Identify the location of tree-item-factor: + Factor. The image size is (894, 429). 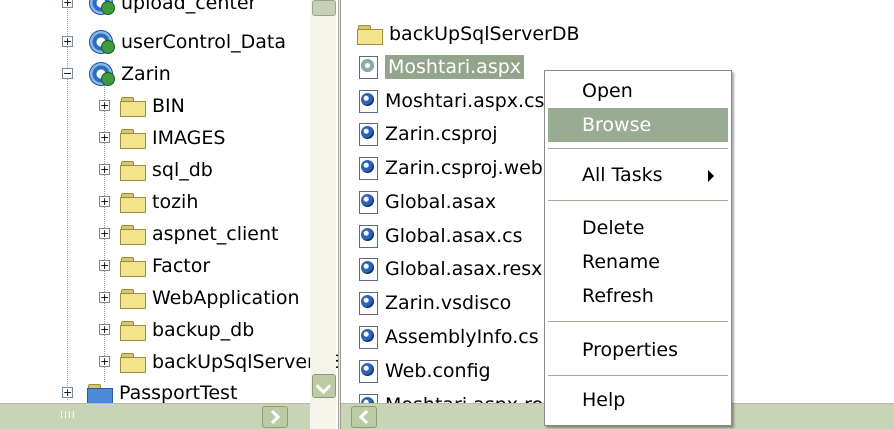
(154, 265).